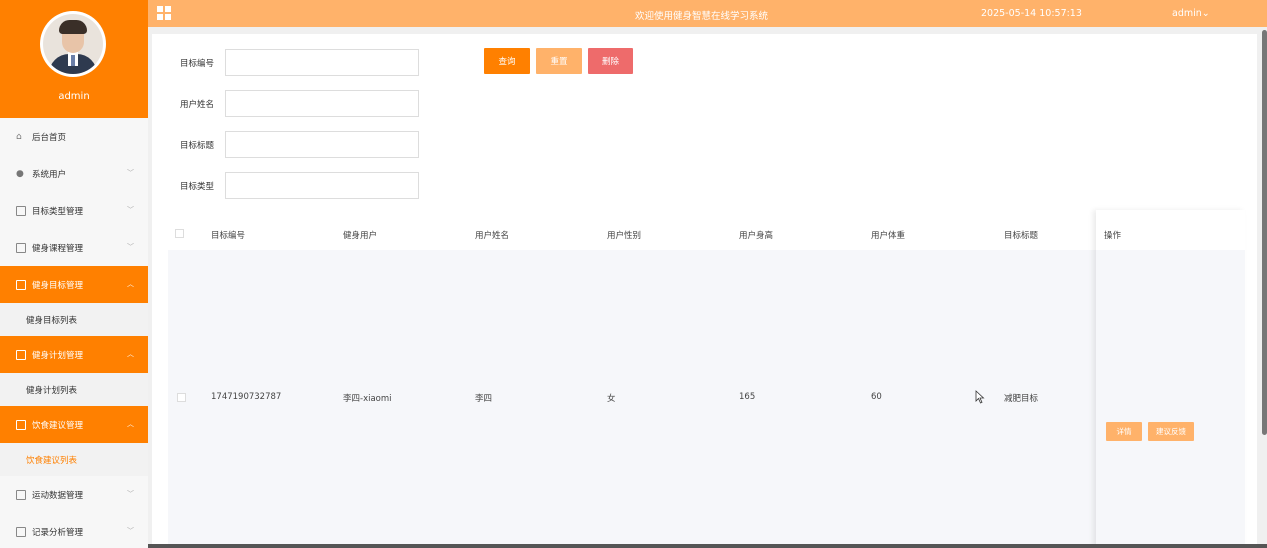 This screenshot has height=548, width=1267. What do you see at coordinates (197, 186) in the screenshot?
I see `goal-type-label: 目标类型` at bounding box center [197, 186].